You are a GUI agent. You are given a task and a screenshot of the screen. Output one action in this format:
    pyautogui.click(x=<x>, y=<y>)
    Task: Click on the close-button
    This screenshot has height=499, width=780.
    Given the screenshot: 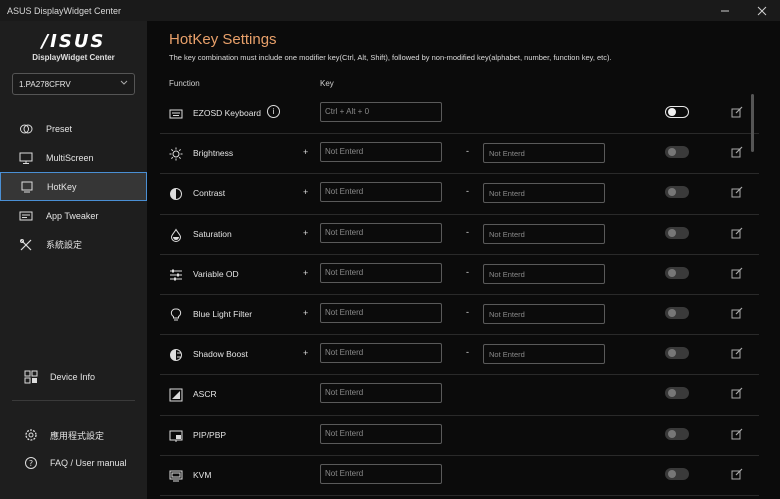 What is the action you would take?
    pyautogui.click(x=761, y=10)
    